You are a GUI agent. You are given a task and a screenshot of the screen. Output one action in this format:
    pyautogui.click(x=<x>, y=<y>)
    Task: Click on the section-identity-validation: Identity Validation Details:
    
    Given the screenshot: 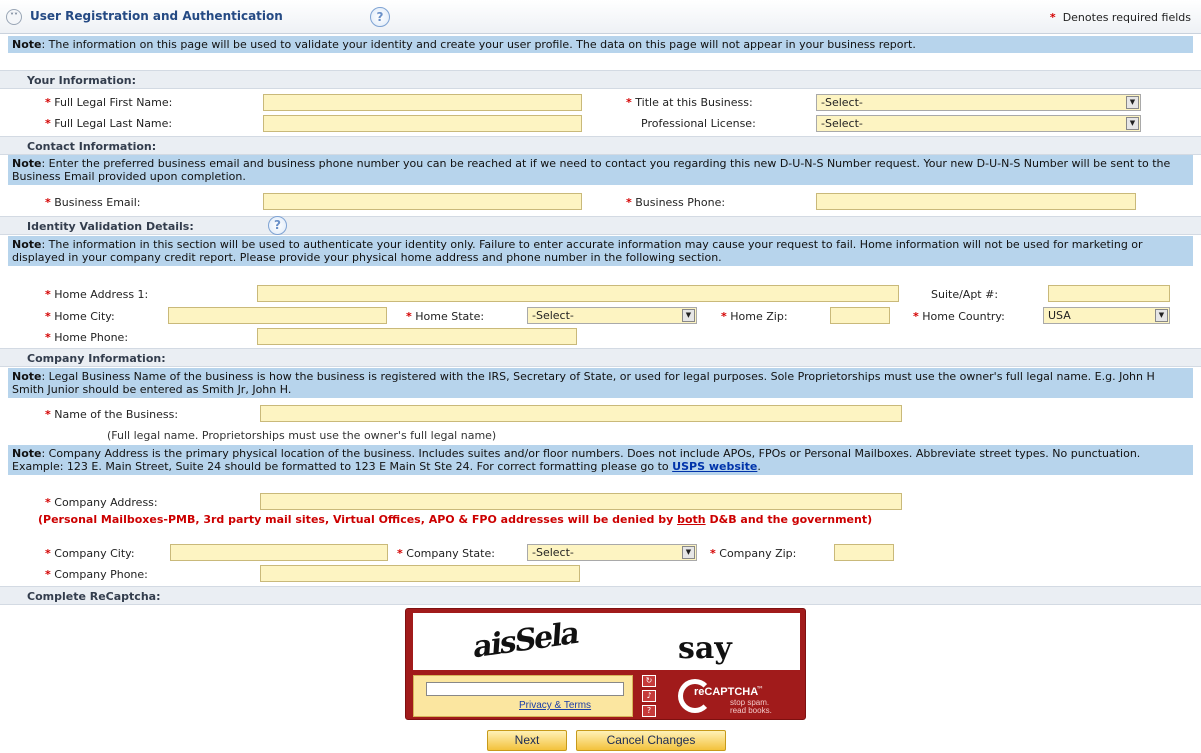 What is the action you would take?
    pyautogui.click(x=600, y=225)
    